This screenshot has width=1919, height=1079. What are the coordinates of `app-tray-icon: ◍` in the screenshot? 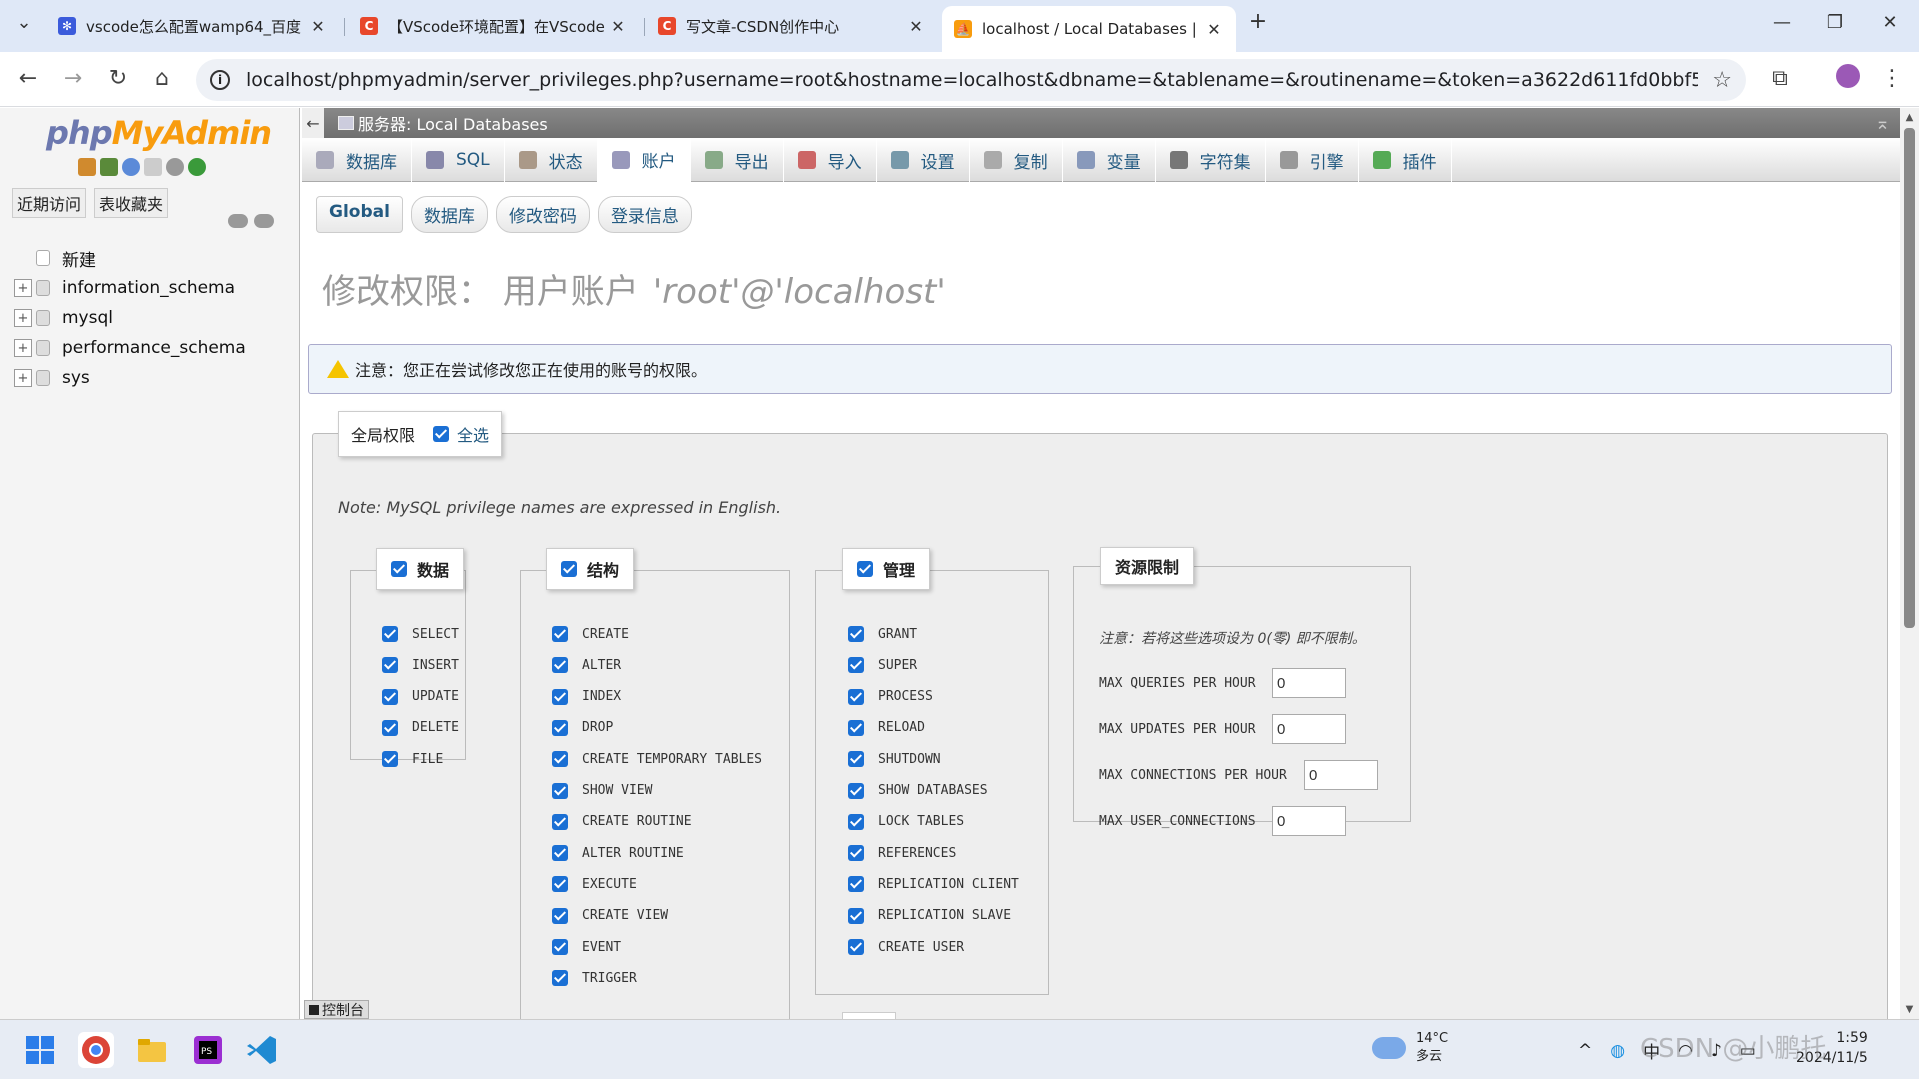 It's located at (1617, 1051).